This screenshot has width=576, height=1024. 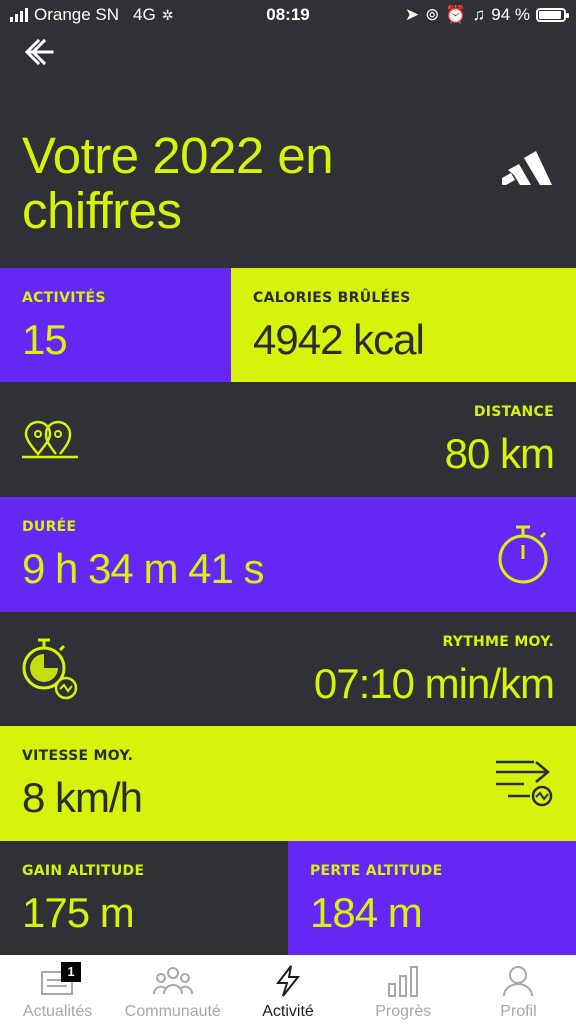 I want to click on tab-actualites: 1 Actualités, so click(x=57, y=989).